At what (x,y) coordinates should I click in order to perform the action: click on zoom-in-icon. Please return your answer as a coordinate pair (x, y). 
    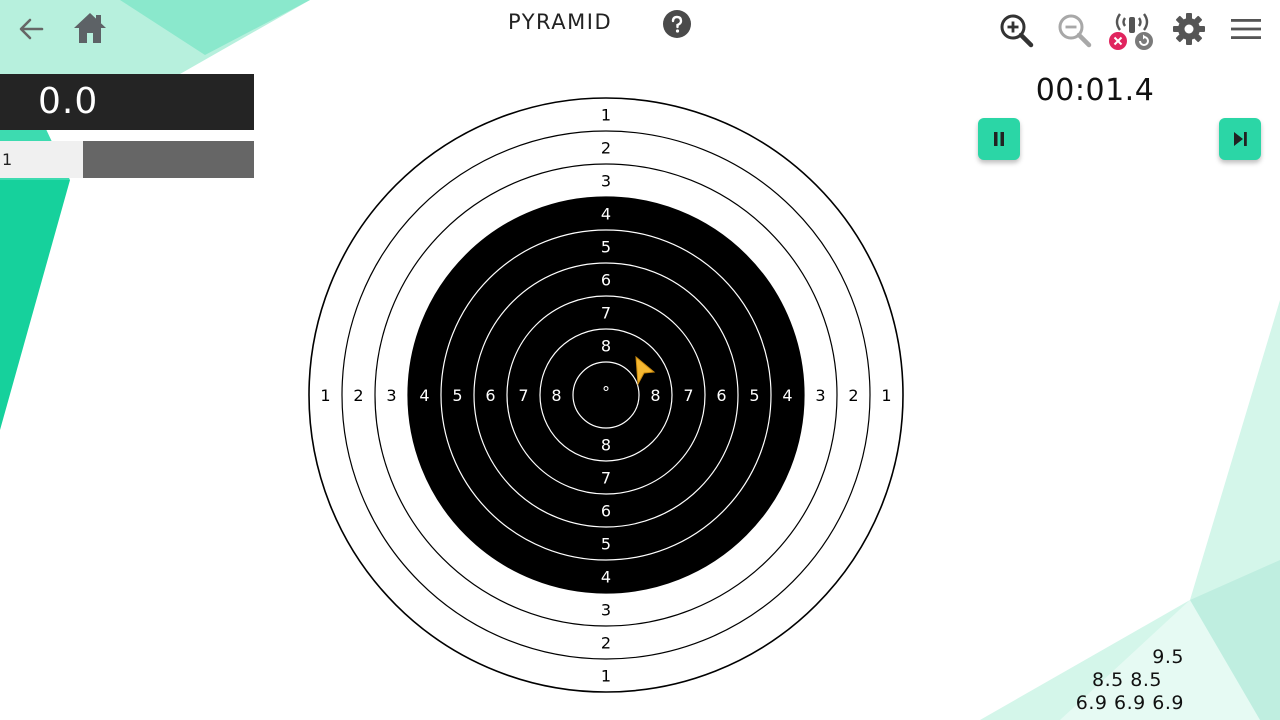
    Looking at the image, I should click on (1017, 31).